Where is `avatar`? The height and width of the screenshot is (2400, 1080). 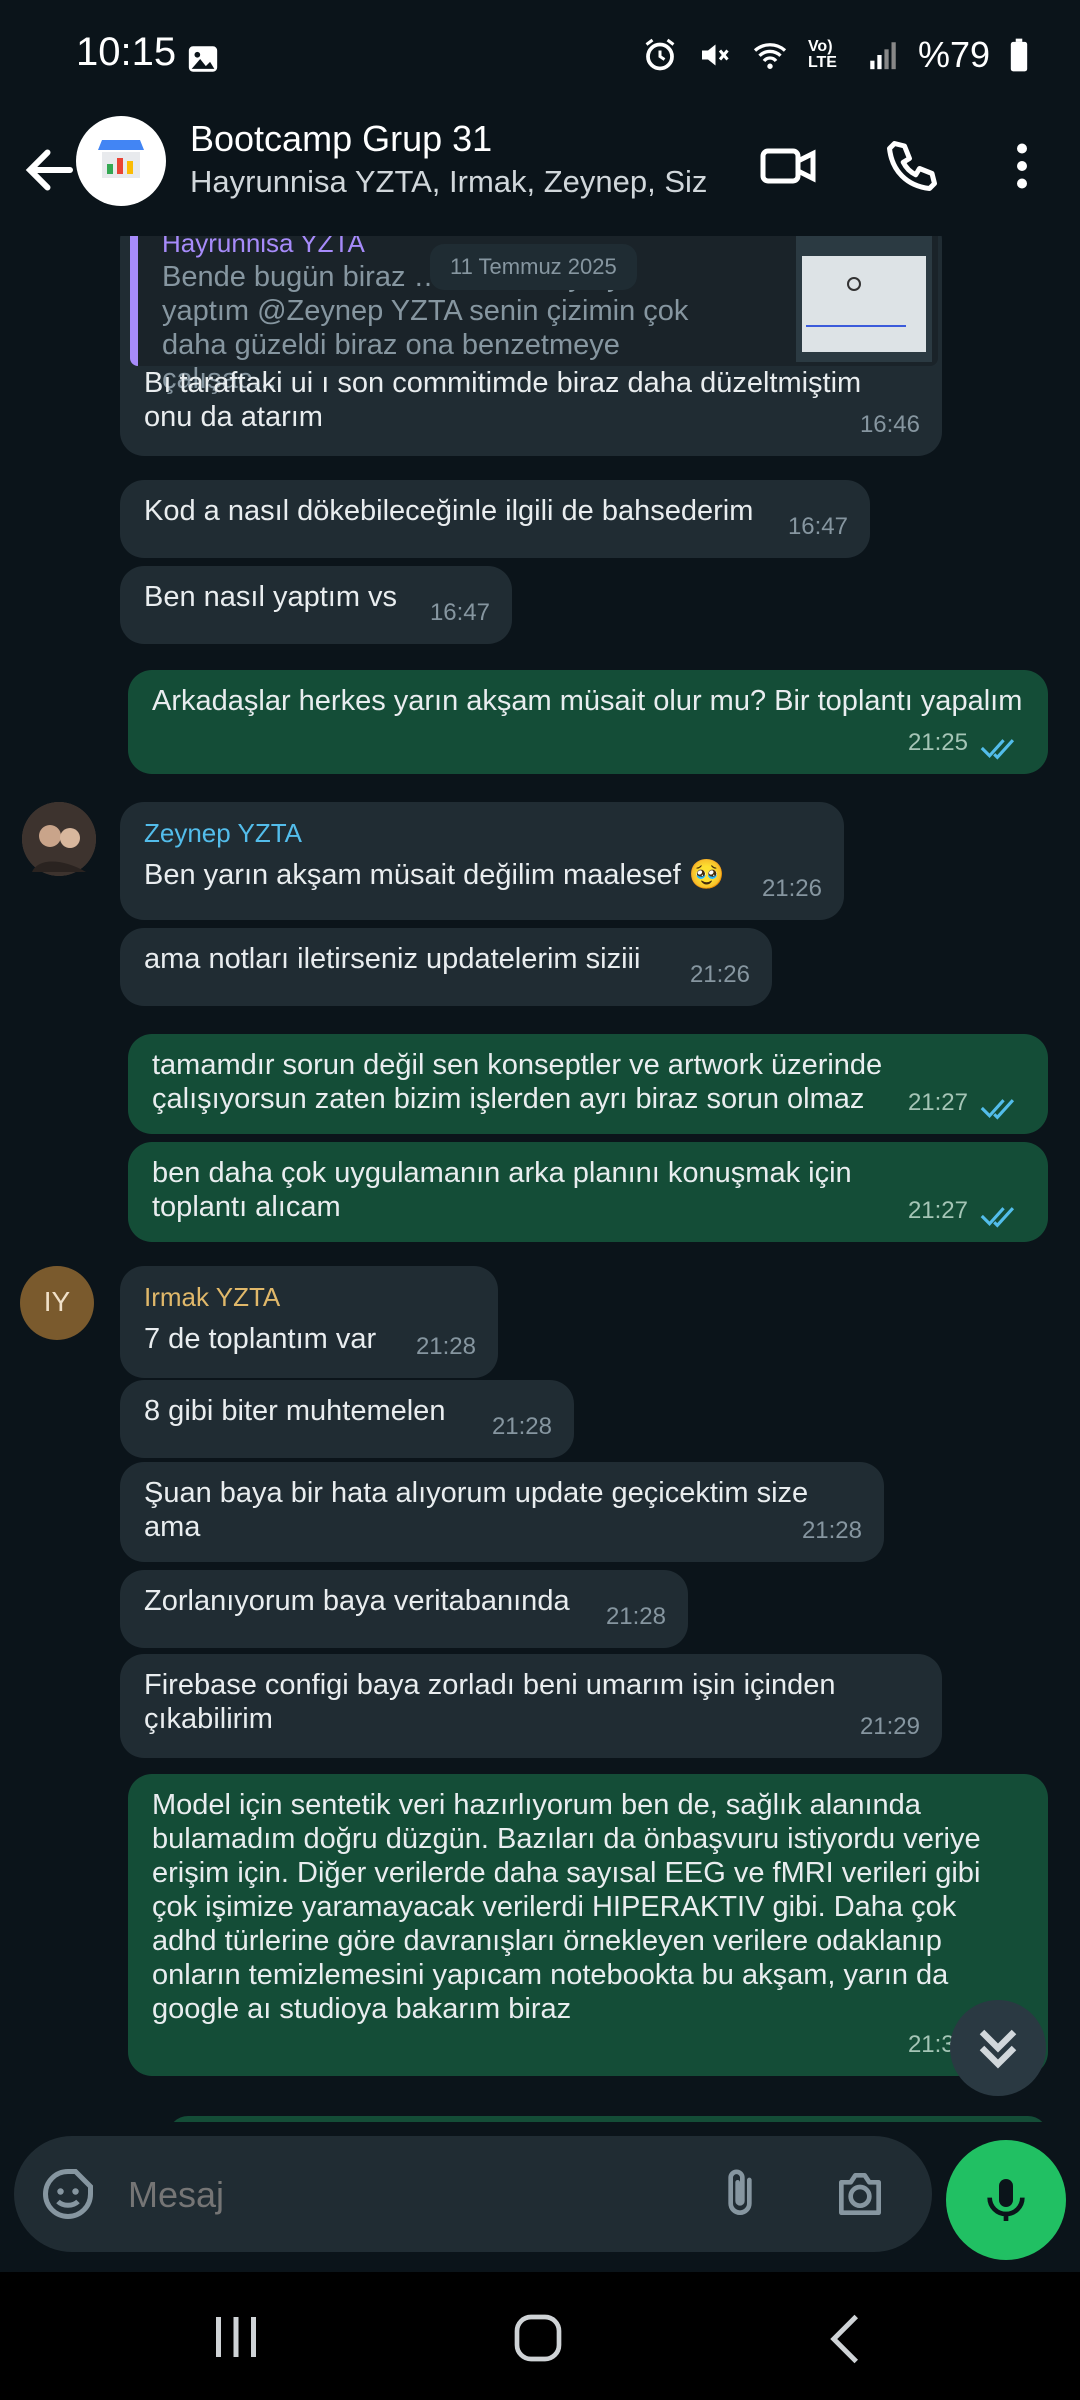
avatar is located at coordinates (59, 839).